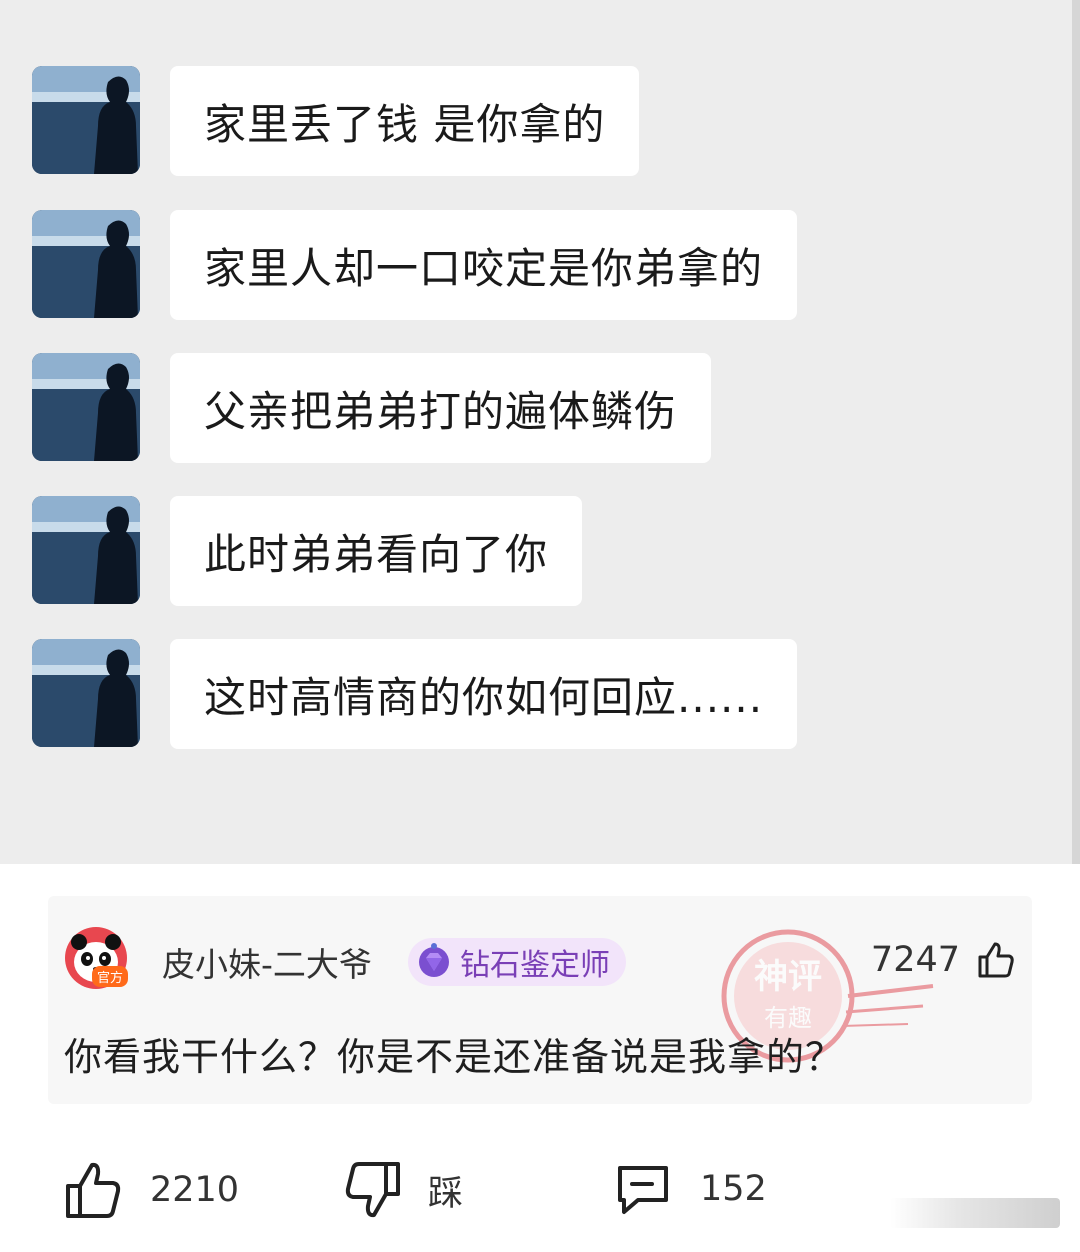  I want to click on badge-label: 钻石鉴定师, so click(535, 965).